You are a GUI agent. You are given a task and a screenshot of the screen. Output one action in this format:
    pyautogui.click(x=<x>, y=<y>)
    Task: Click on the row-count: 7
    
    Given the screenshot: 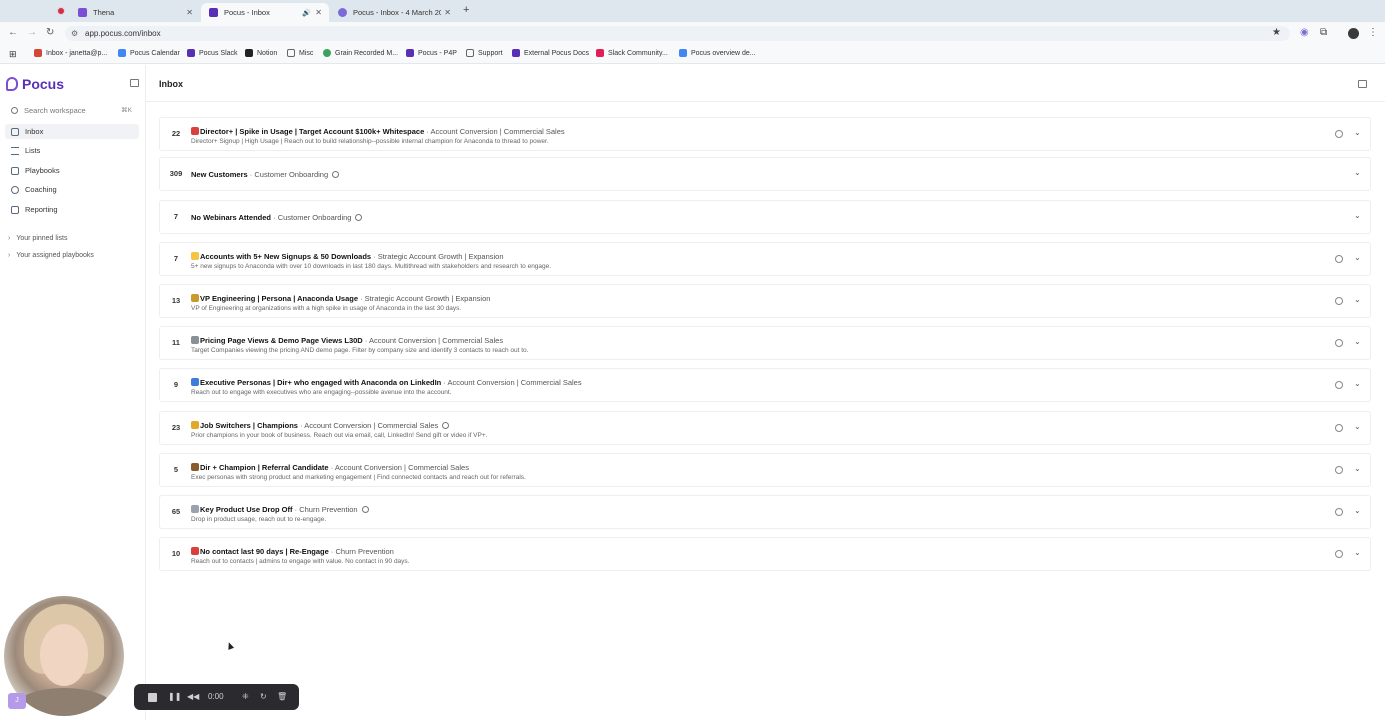 What is the action you would take?
    pyautogui.click(x=176, y=258)
    